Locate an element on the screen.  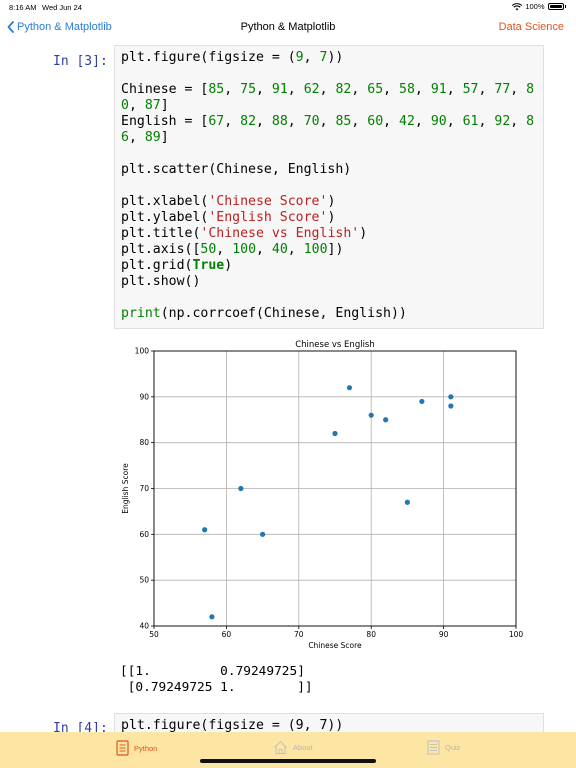
wifi-icon is located at coordinates (517, 6).